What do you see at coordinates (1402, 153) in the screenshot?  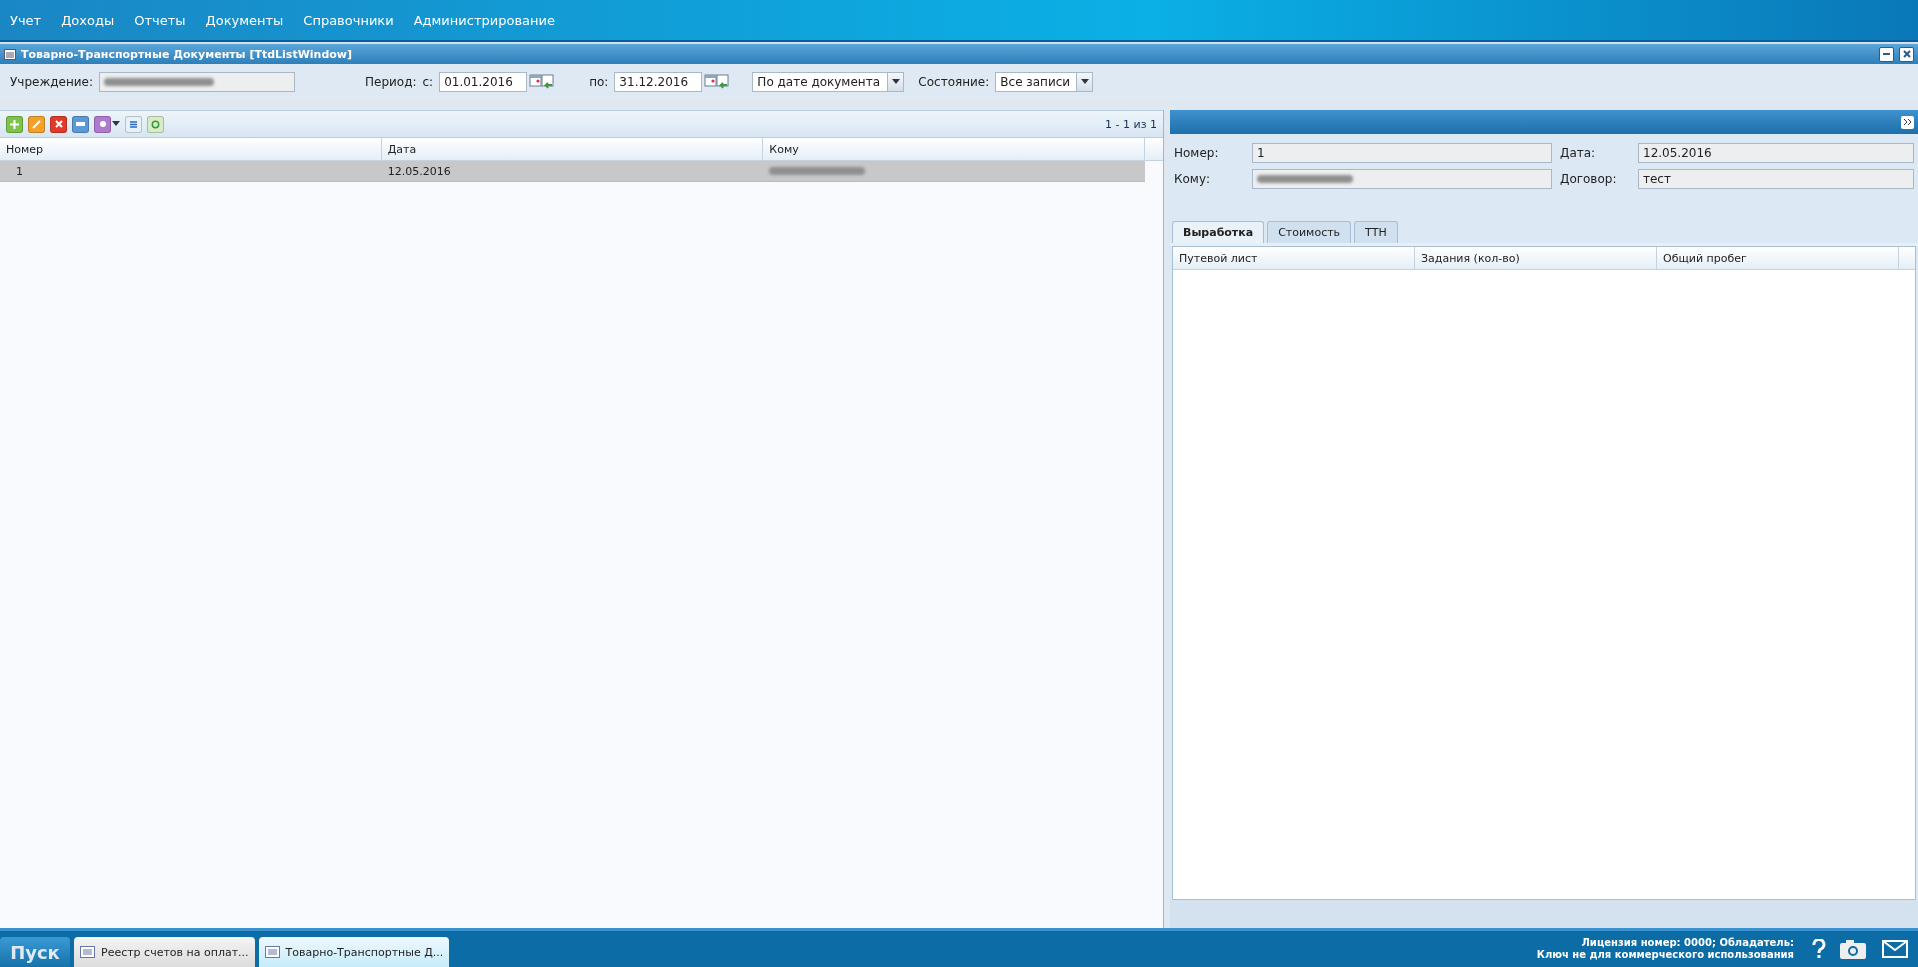 I see `form-field: 1` at bounding box center [1402, 153].